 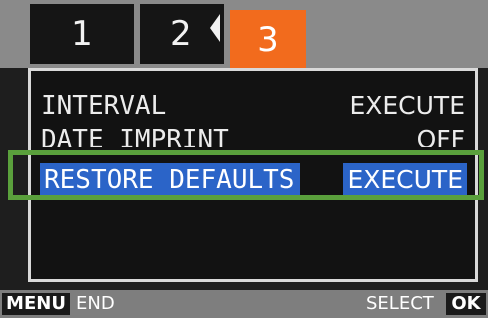 I want to click on tab-3: 3, so click(x=268, y=38).